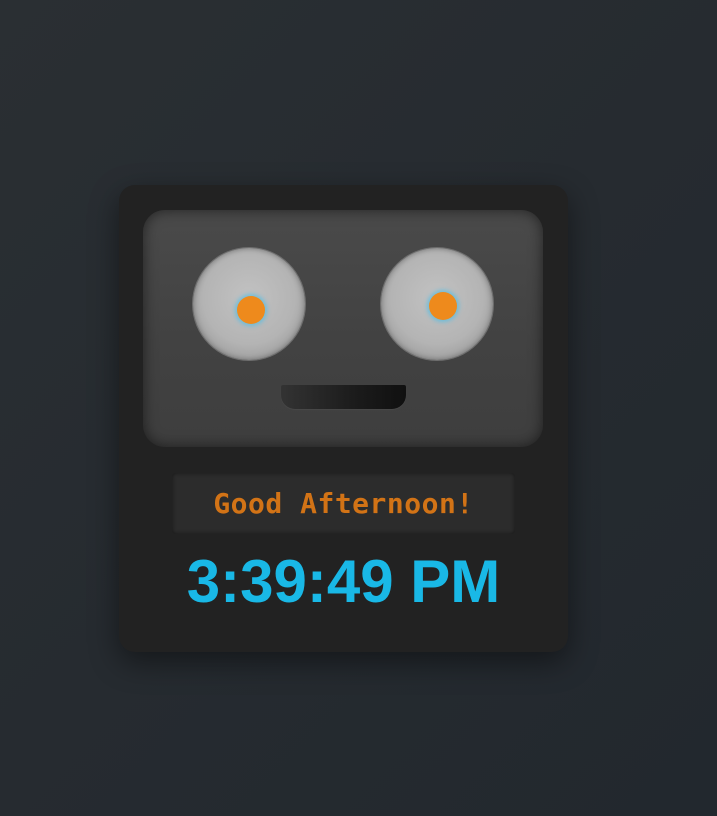  Describe the element at coordinates (343, 397) in the screenshot. I see `mouth-icon` at that location.